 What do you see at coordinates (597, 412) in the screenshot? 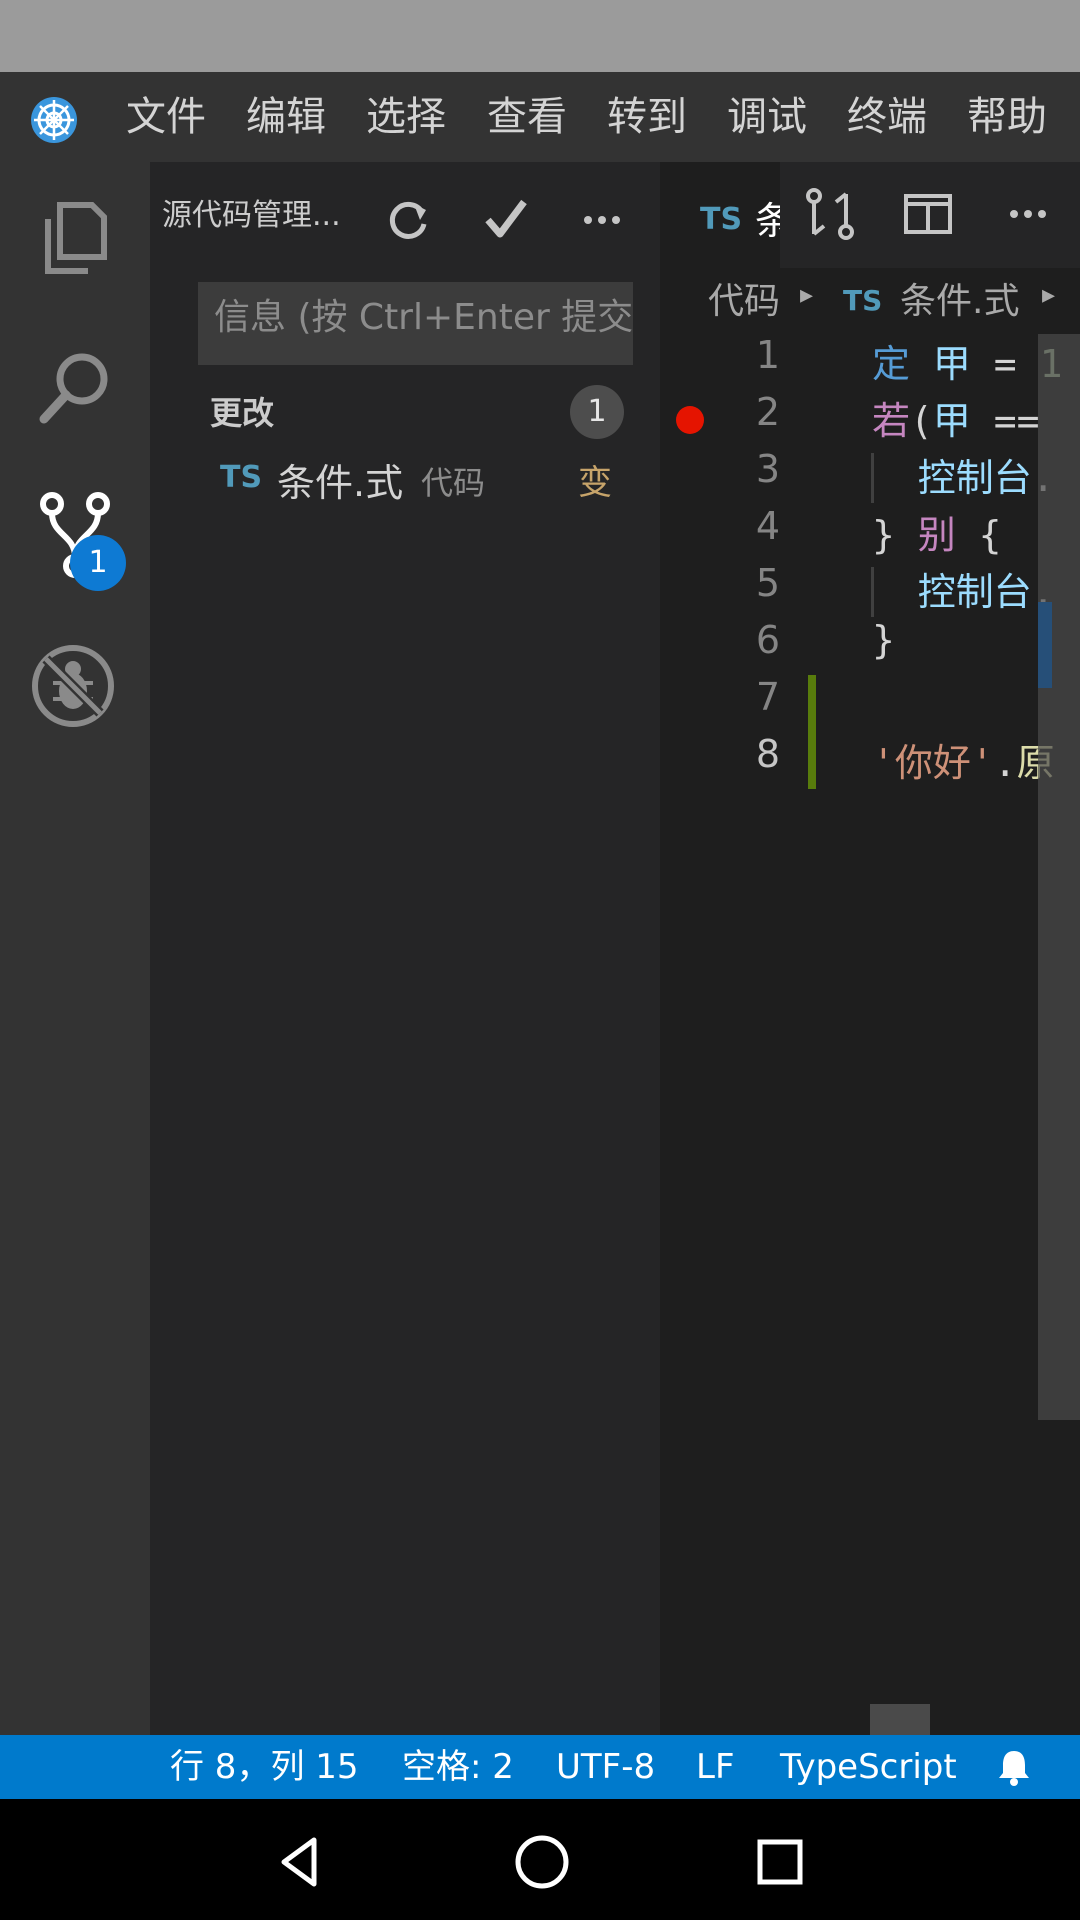
I see `changes-count-badge: 1` at bounding box center [597, 412].